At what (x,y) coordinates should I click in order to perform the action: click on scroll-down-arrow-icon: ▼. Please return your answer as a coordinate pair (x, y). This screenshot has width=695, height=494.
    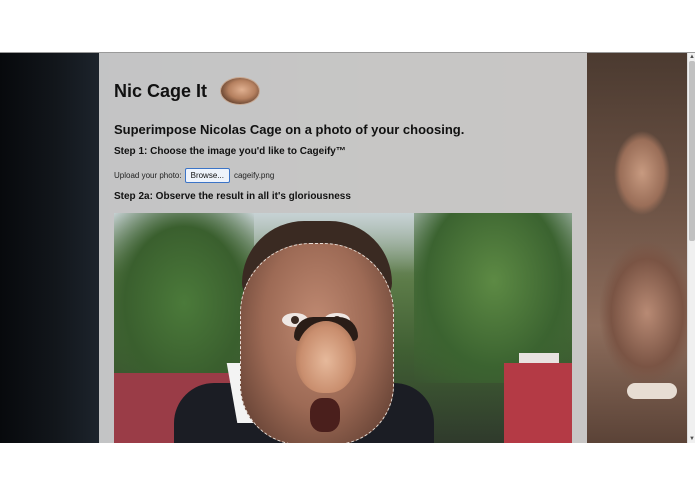
    Looking at the image, I should click on (691, 439).